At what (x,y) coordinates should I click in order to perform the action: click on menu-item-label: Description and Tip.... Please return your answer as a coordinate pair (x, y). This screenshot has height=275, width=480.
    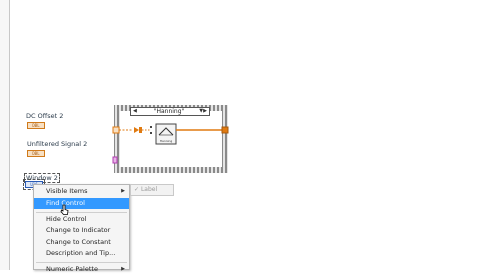
    Looking at the image, I should click on (81, 253).